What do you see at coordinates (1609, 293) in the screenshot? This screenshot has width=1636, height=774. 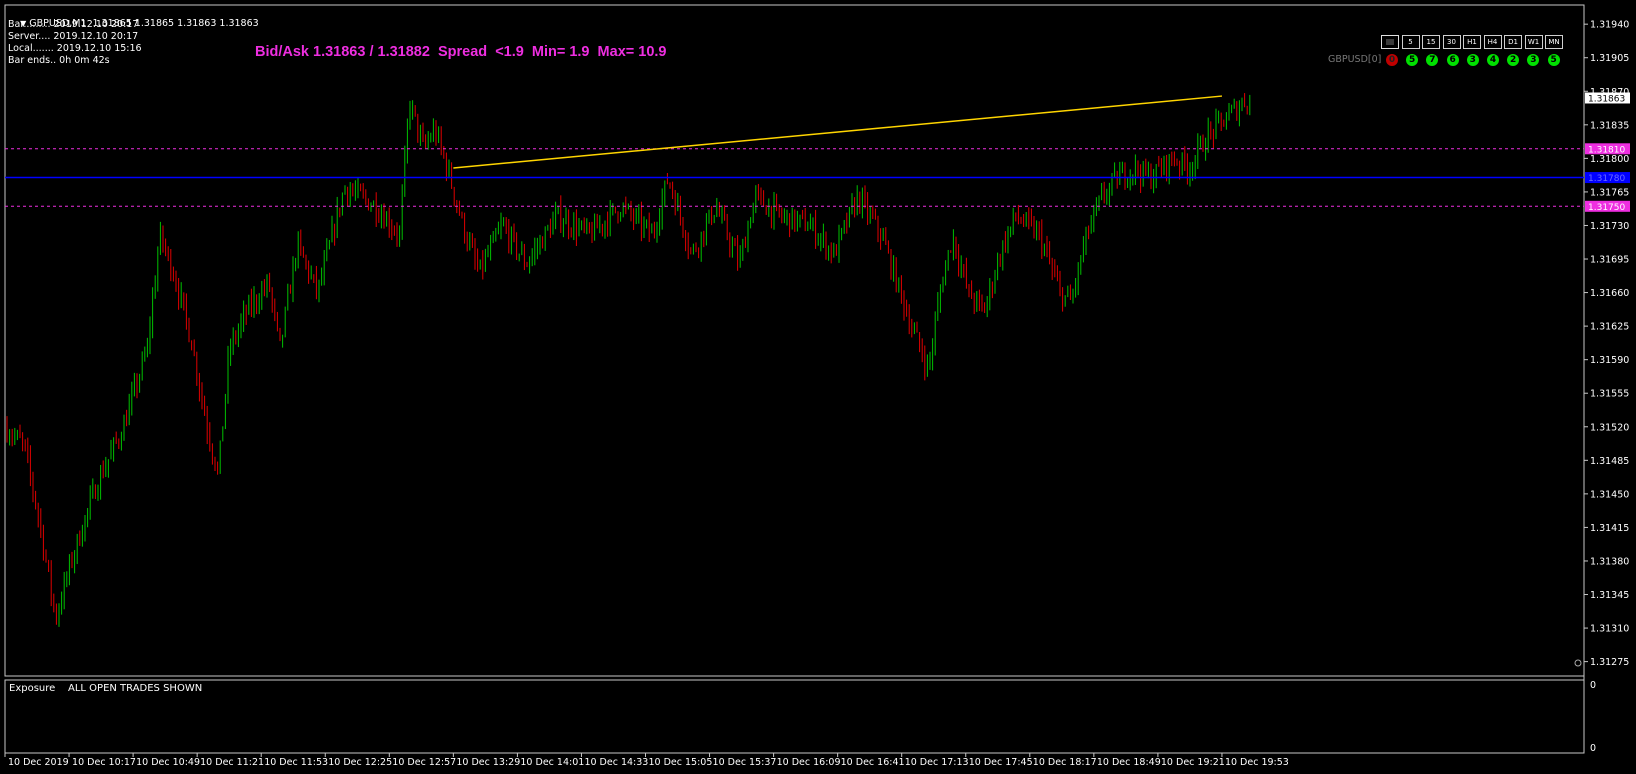 I see `price-tick-label: 1.31660` at bounding box center [1609, 293].